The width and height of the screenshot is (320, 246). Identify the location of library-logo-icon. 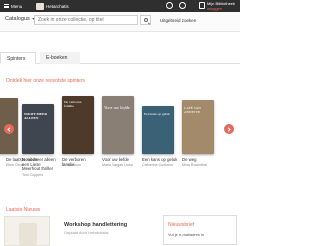
(40, 6).